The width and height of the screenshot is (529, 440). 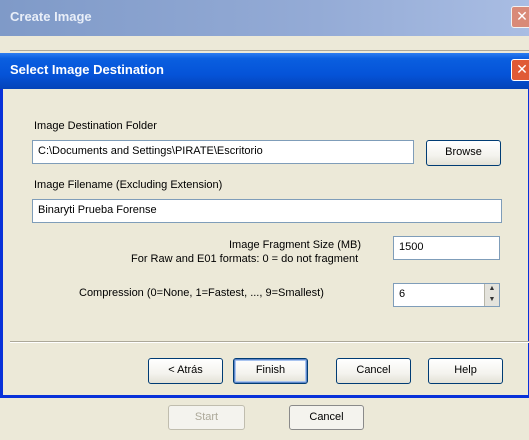 I want to click on create-image-close-icon: ✕, so click(x=520, y=17).